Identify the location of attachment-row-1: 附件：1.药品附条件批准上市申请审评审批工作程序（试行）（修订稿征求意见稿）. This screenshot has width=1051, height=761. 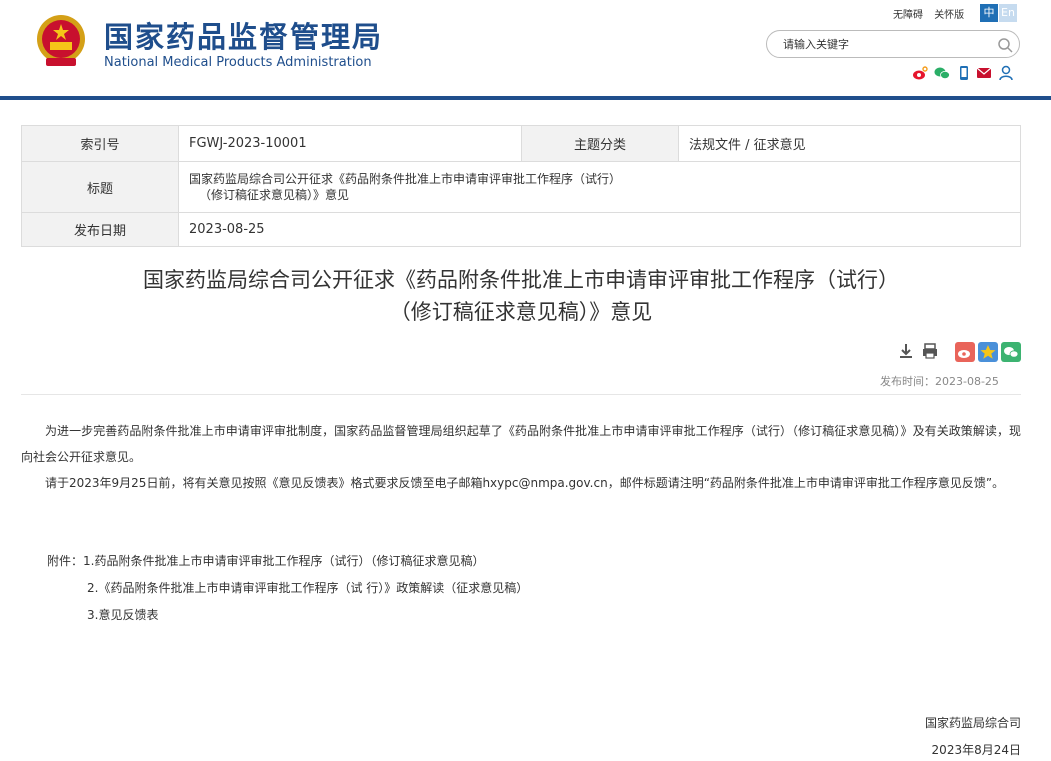
(287, 561).